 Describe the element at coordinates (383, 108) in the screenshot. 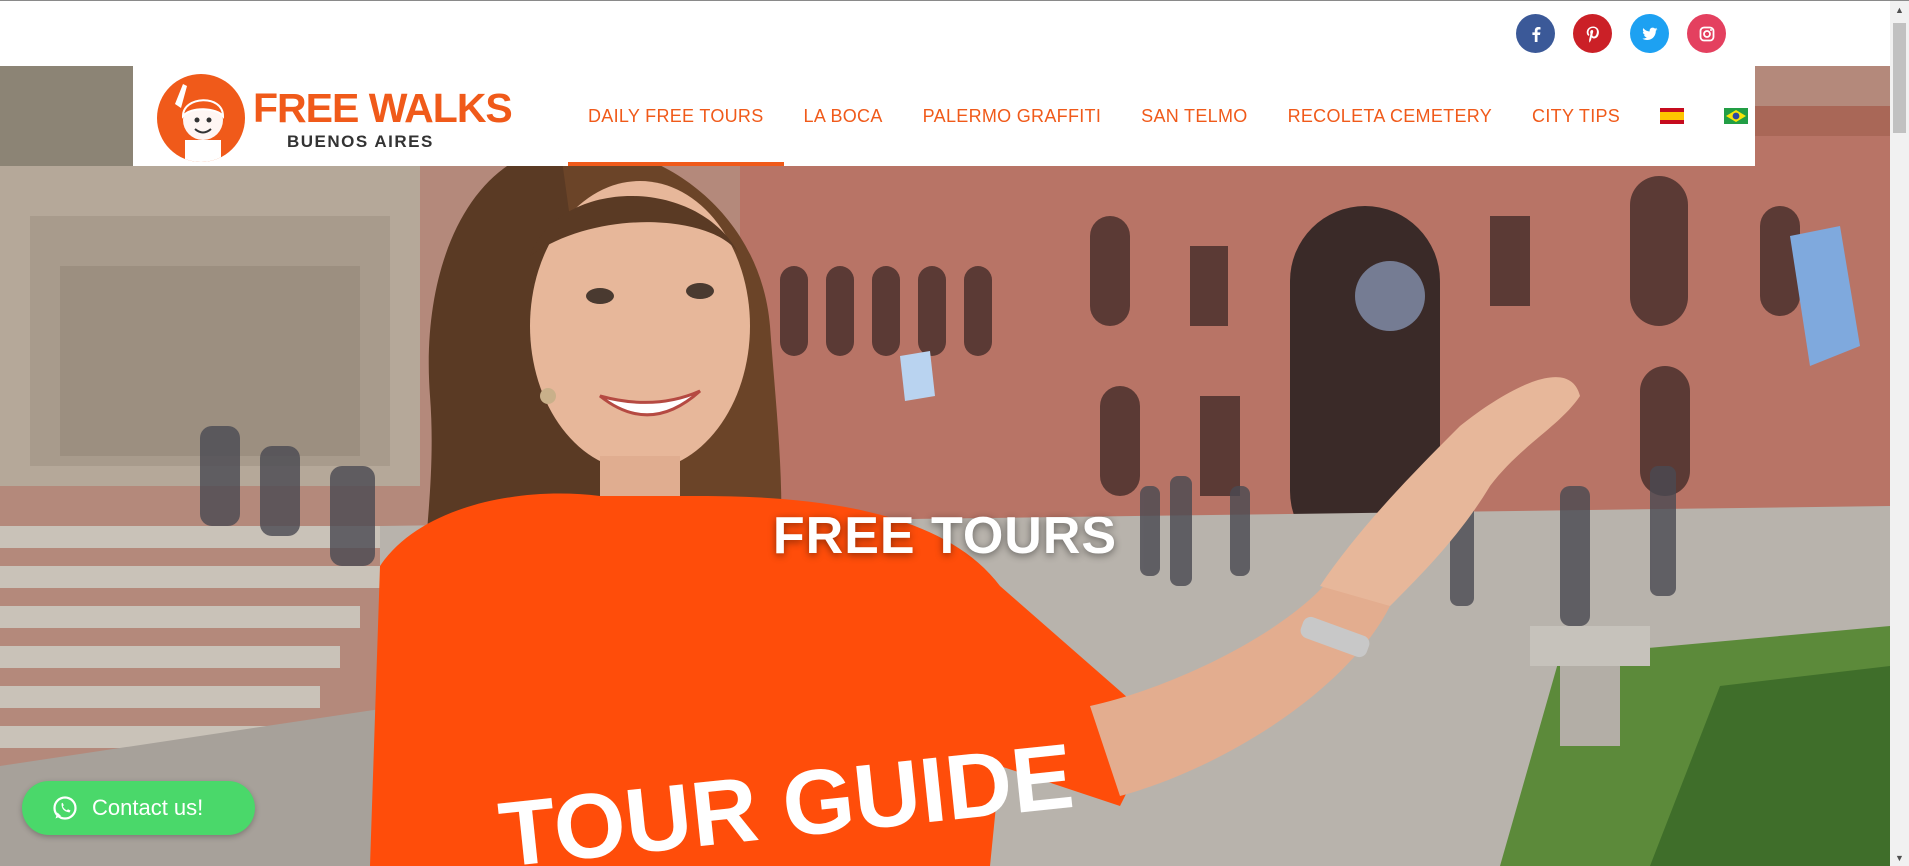

I see `logo-title: FREE WALKS` at that location.